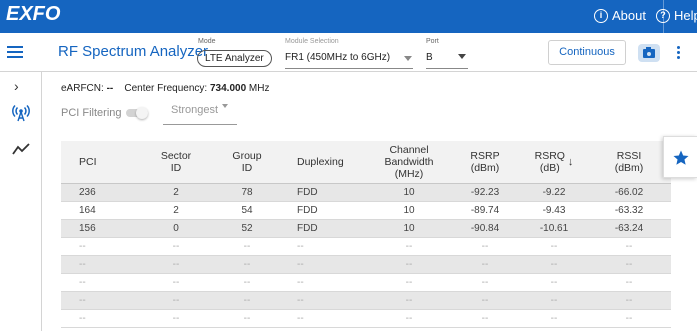 The height and width of the screenshot is (331, 697). What do you see at coordinates (33, 14) in the screenshot?
I see `exfo-logo: EXFO` at bounding box center [33, 14].